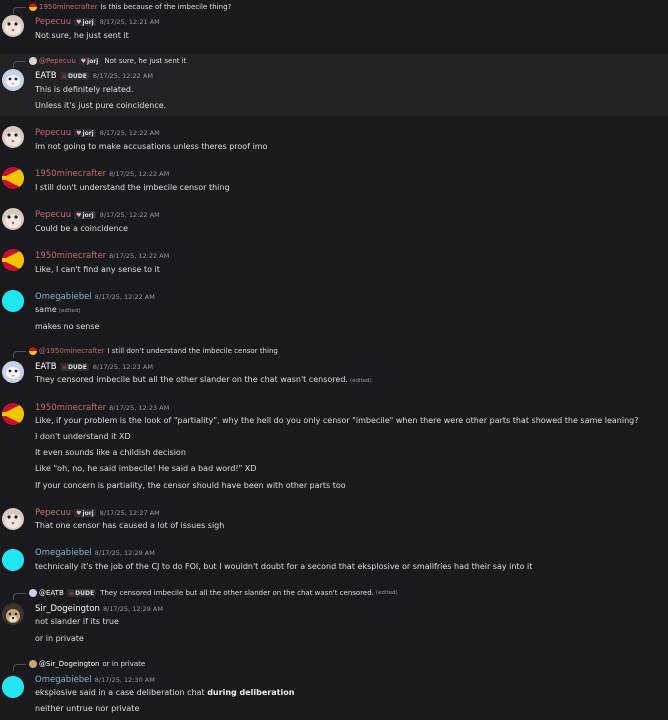 This screenshot has width=668, height=720. I want to click on message-header: Omegabiebel 8/17/25, 12:29 AM, so click(95, 553).